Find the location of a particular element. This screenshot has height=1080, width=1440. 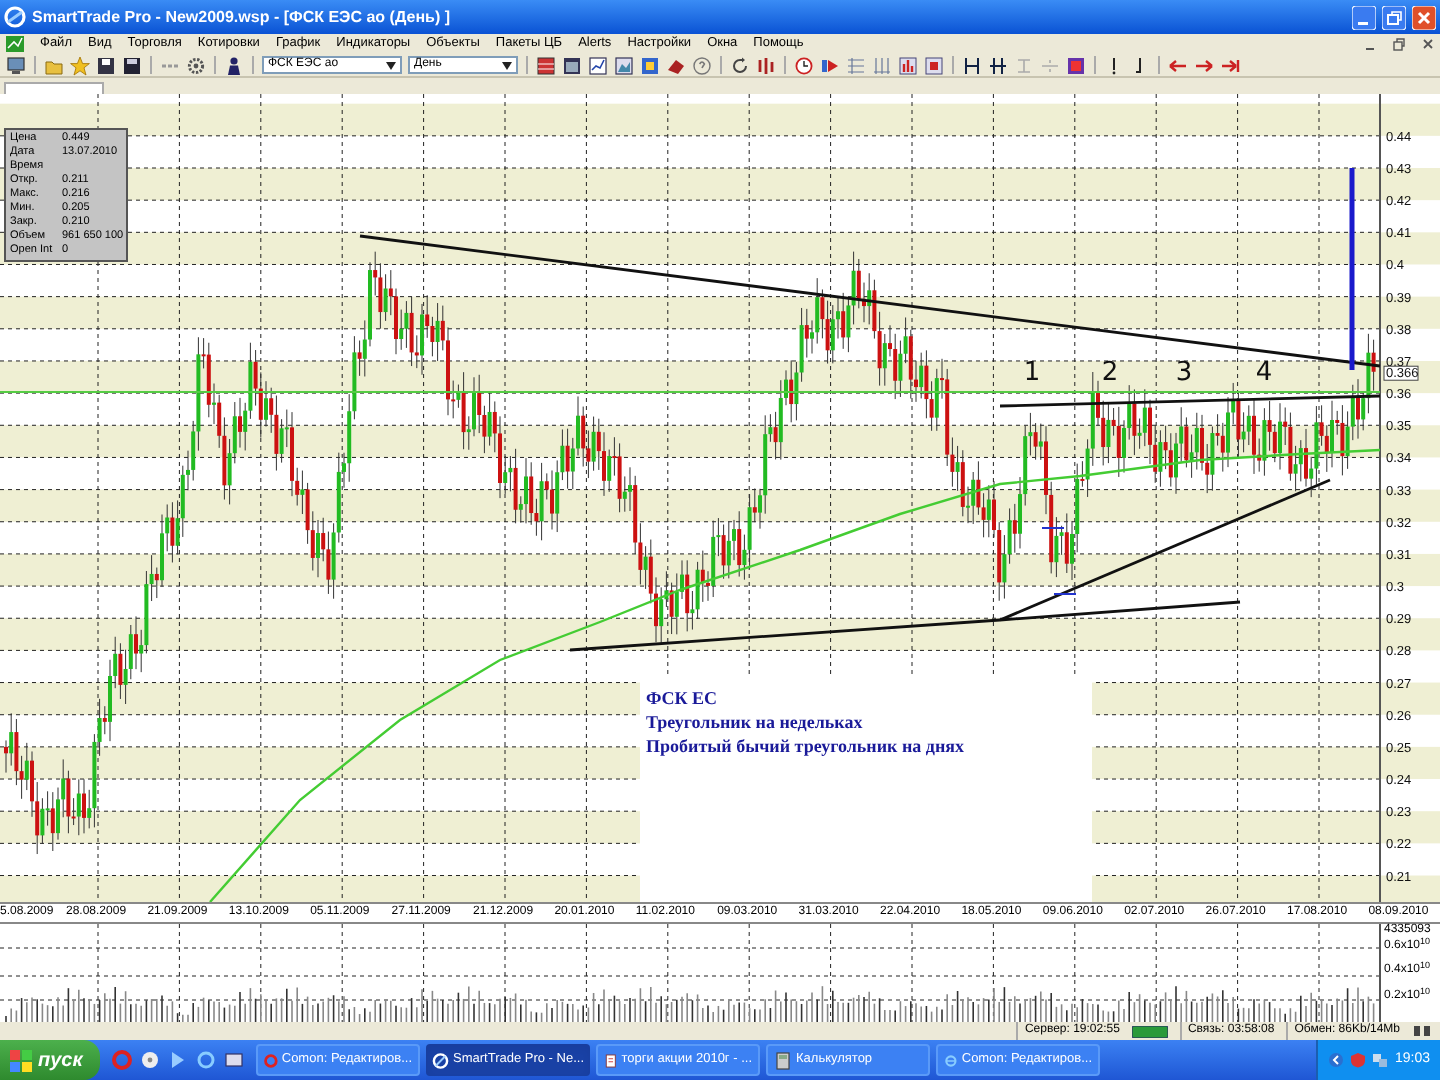

save-icon is located at coordinates (106, 65).